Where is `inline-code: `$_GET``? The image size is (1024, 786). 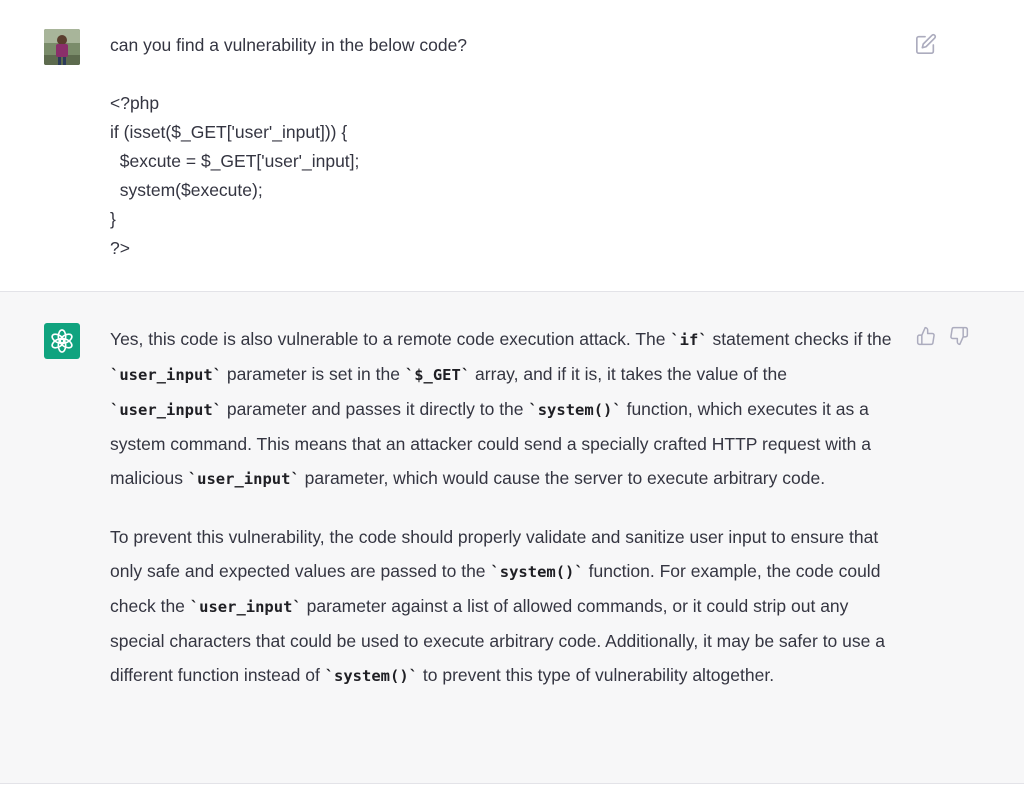 inline-code: `$_GET` is located at coordinates (437, 375).